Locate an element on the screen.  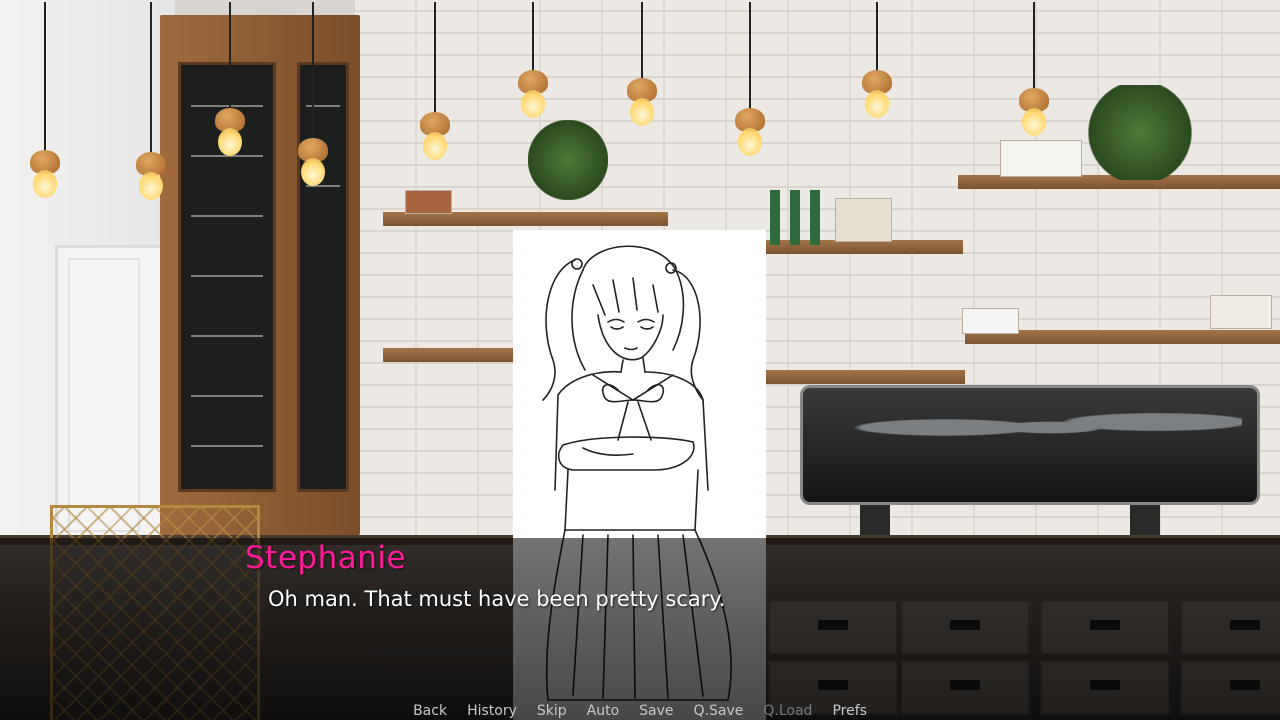
quick-load-button: Q.Load is located at coordinates (787, 711).